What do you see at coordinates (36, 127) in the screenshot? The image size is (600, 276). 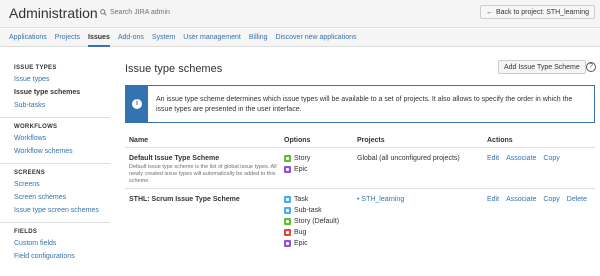 I see `sidebar-heading: WORKFLOWS` at bounding box center [36, 127].